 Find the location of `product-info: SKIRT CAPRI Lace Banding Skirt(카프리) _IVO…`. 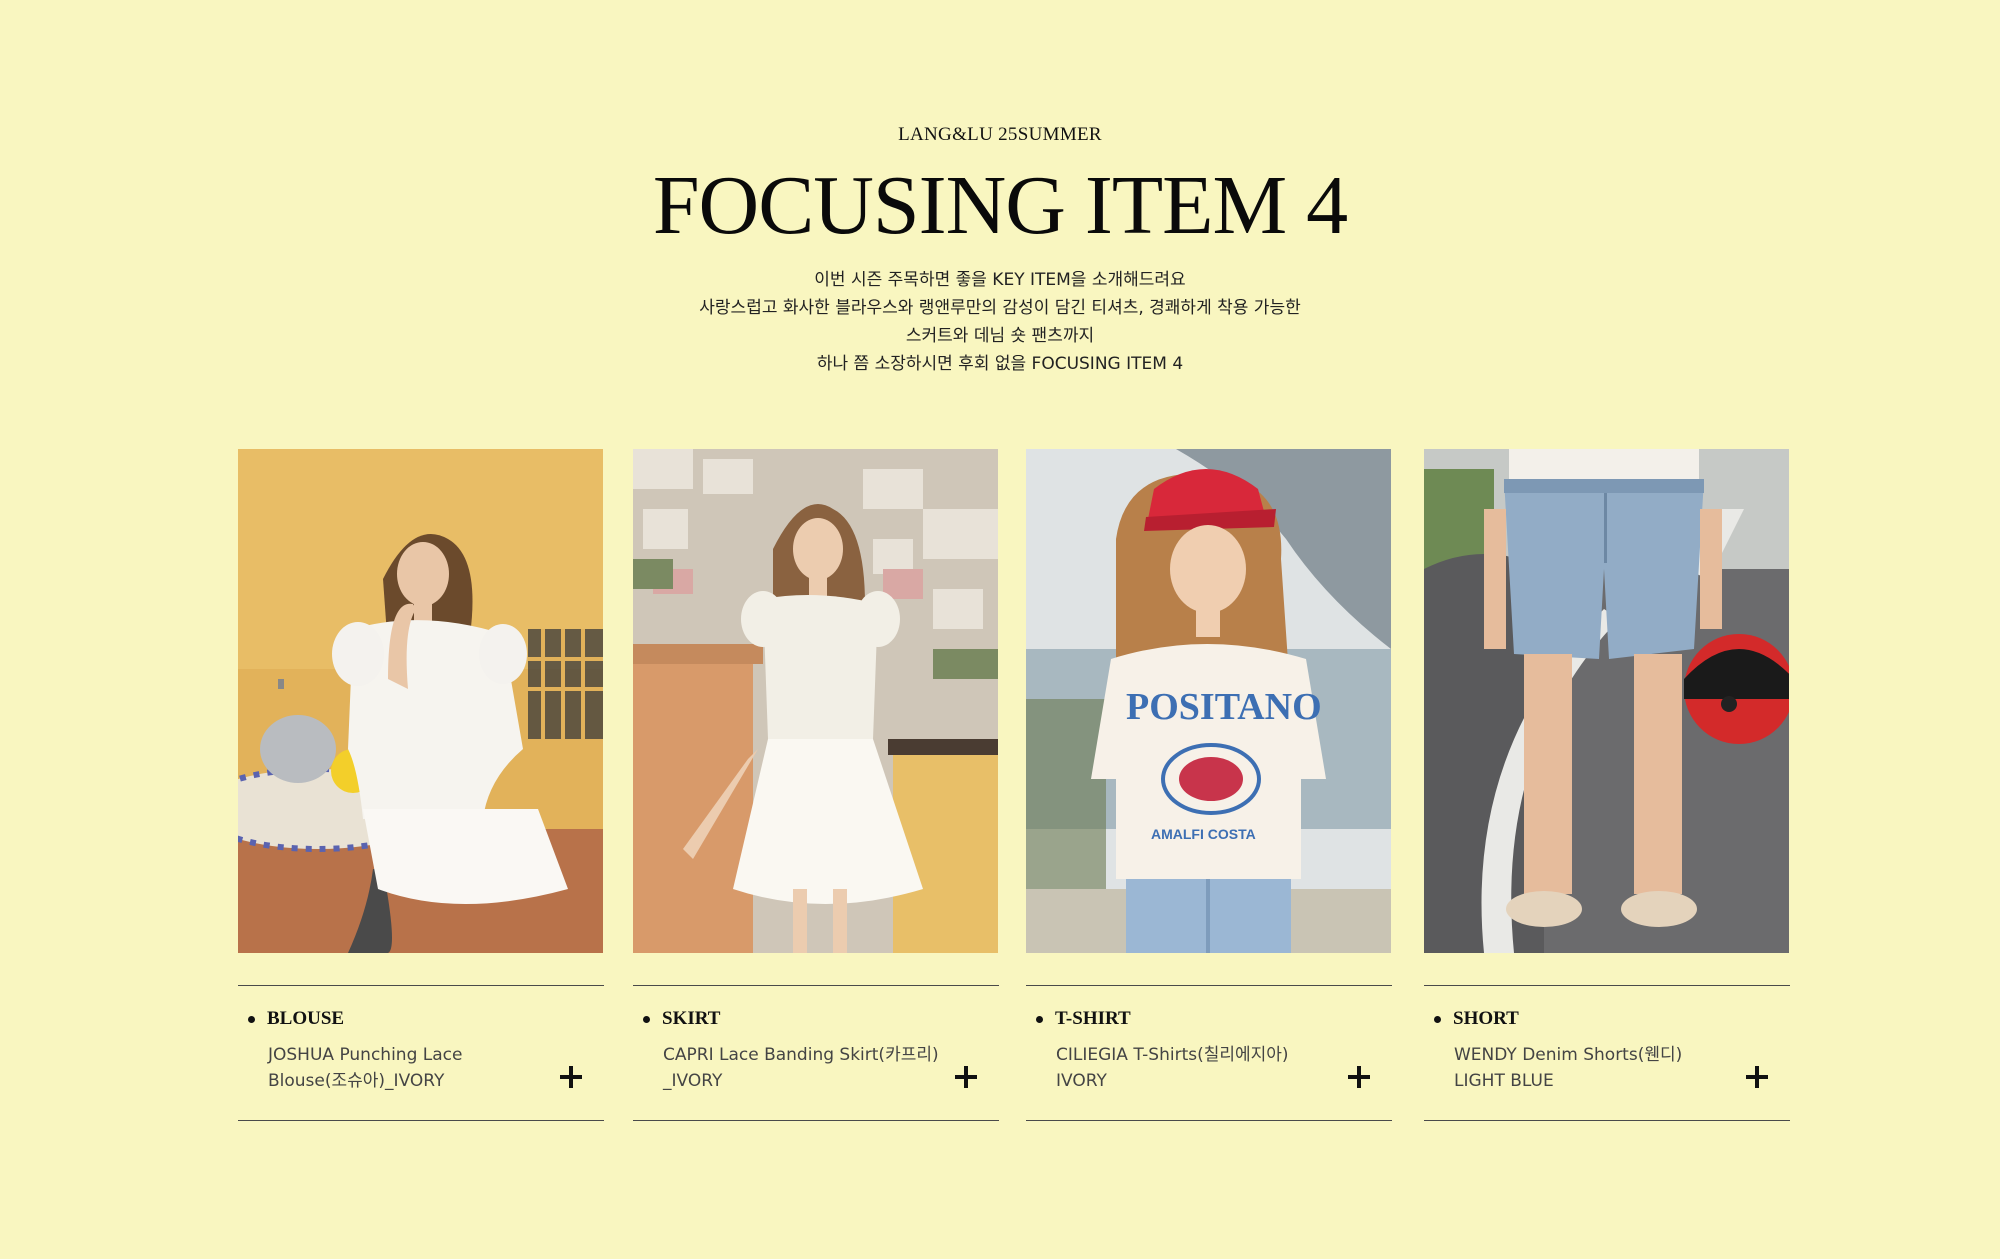

product-info: SKIRT CAPRI Lace Banding Skirt(카프리) _IVO… is located at coordinates (816, 1053).